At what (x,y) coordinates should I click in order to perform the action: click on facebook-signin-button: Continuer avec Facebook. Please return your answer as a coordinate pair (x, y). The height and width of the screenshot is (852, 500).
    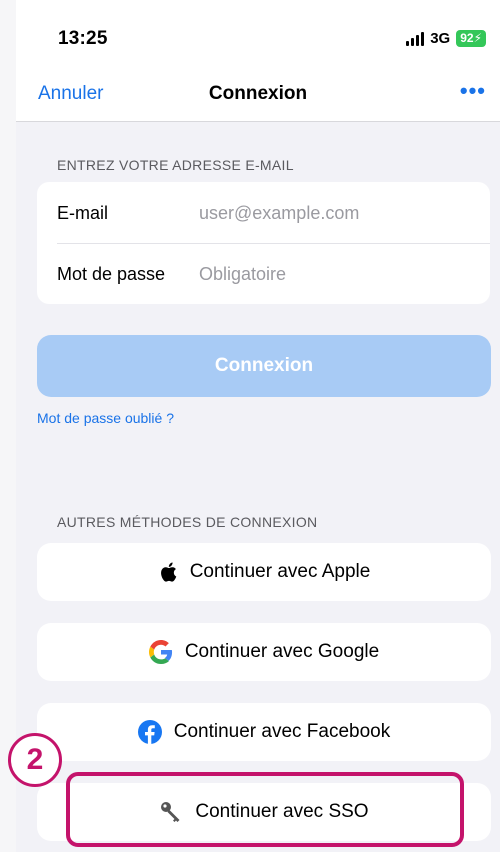
    Looking at the image, I should click on (264, 732).